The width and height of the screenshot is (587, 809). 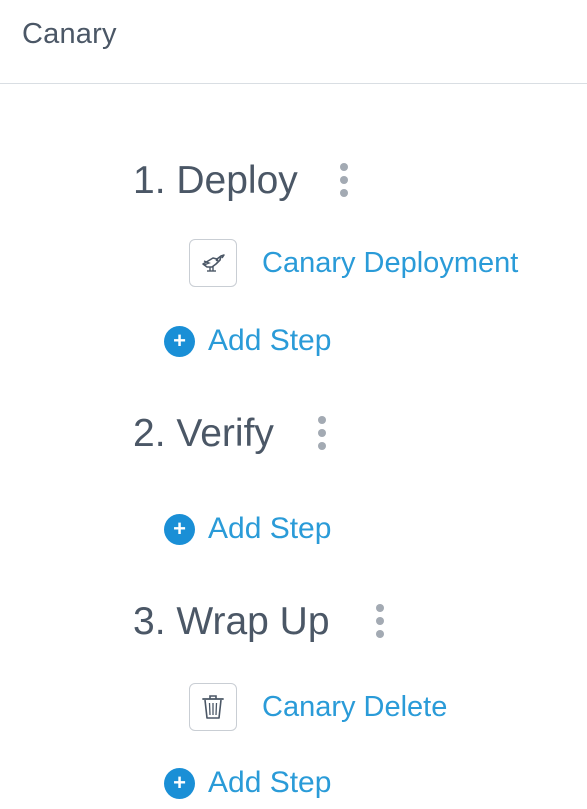 I want to click on add-step-button-wrap-up: + Add Step, so click(x=247, y=783).